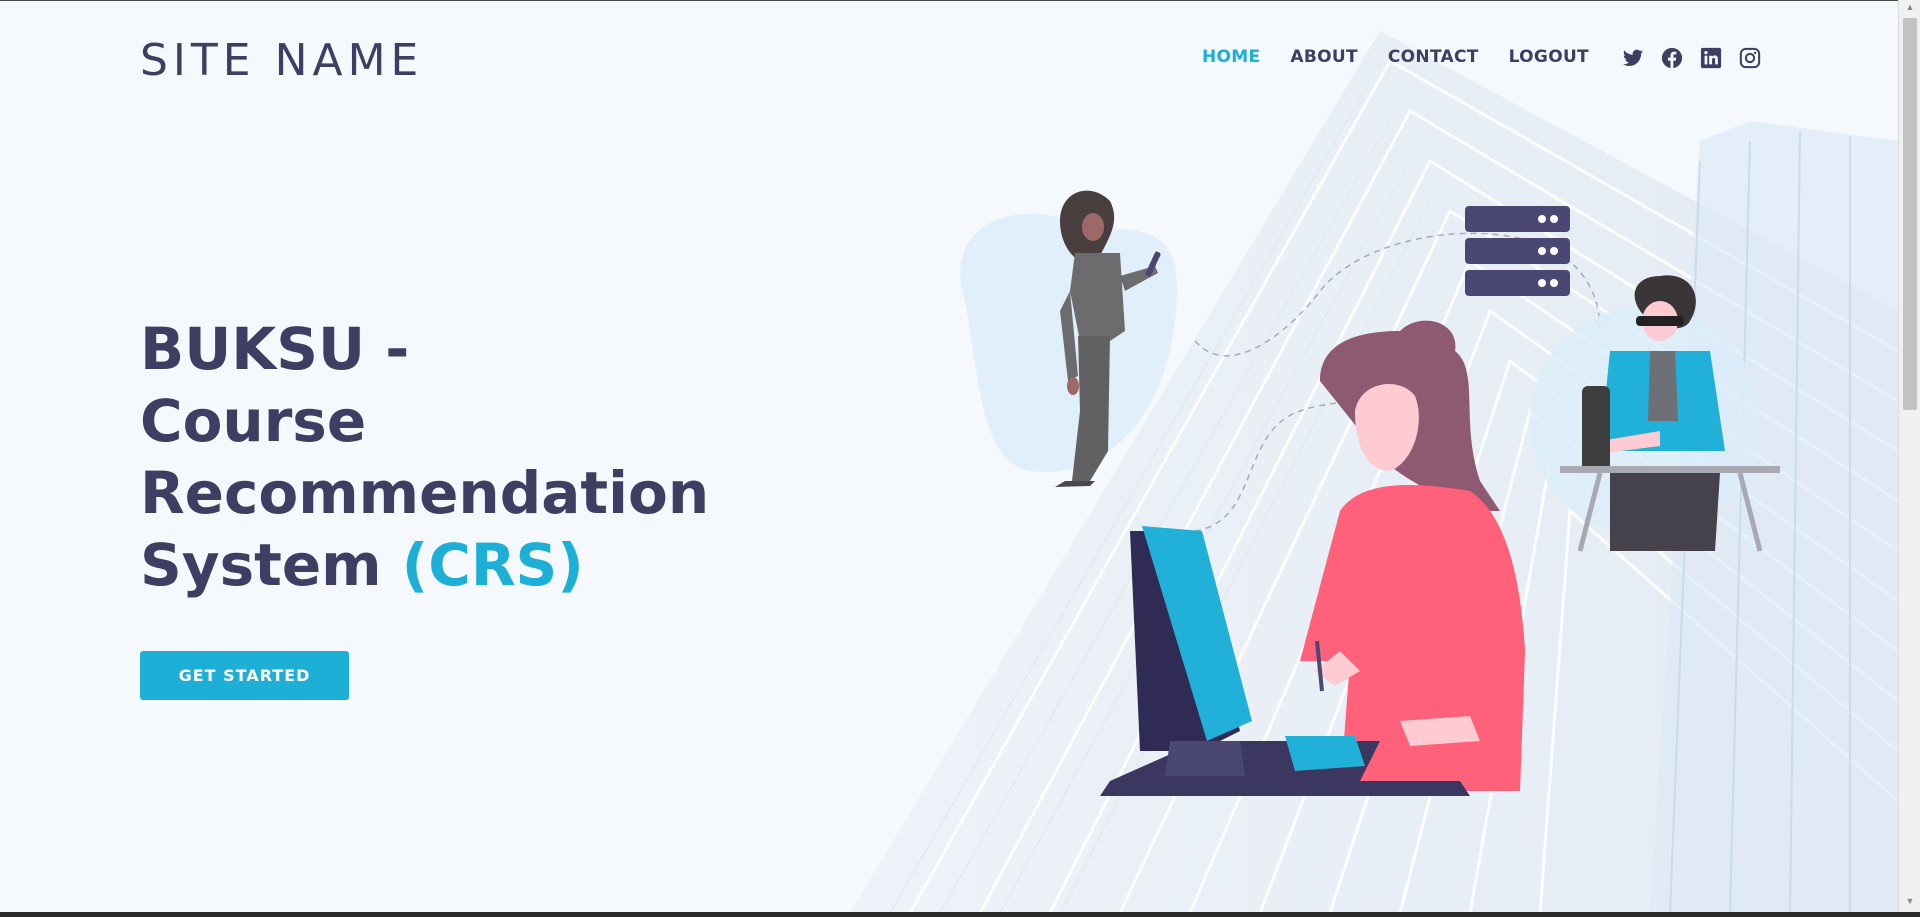  I want to click on get-started-button: GET STARTED, so click(244, 675).